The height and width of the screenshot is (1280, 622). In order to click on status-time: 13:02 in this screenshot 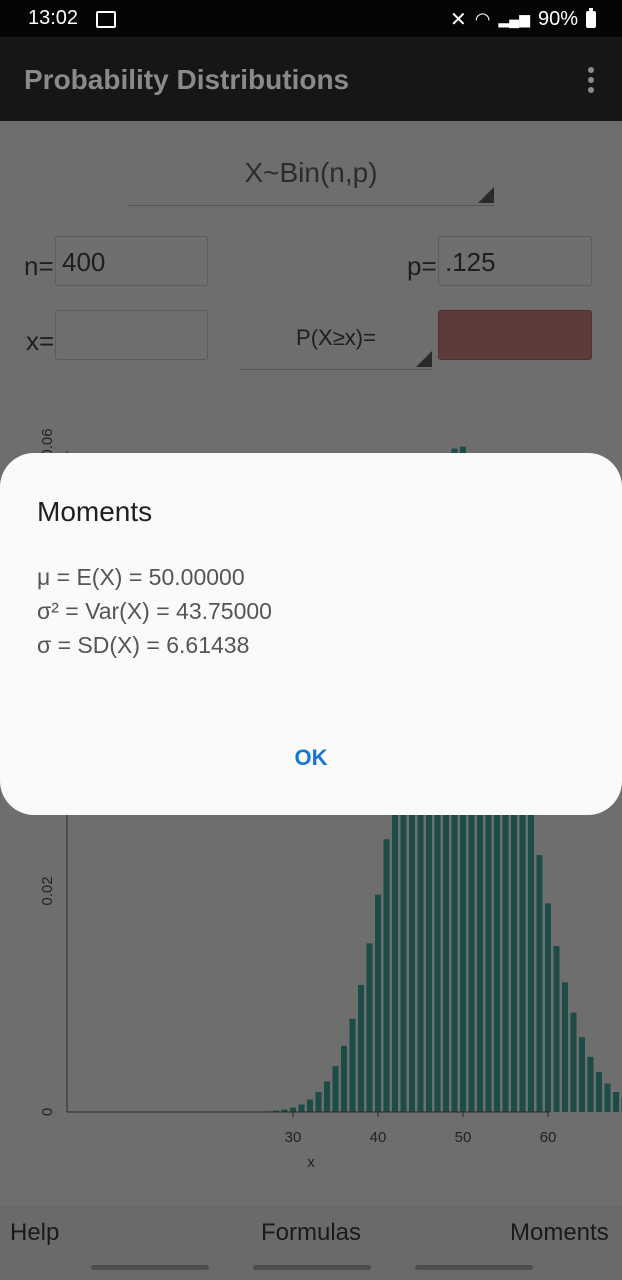, I will do `click(53, 18)`.